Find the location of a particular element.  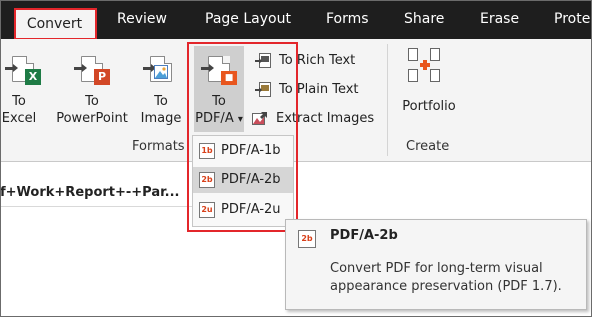

tab-forms: Forms is located at coordinates (347, 19).